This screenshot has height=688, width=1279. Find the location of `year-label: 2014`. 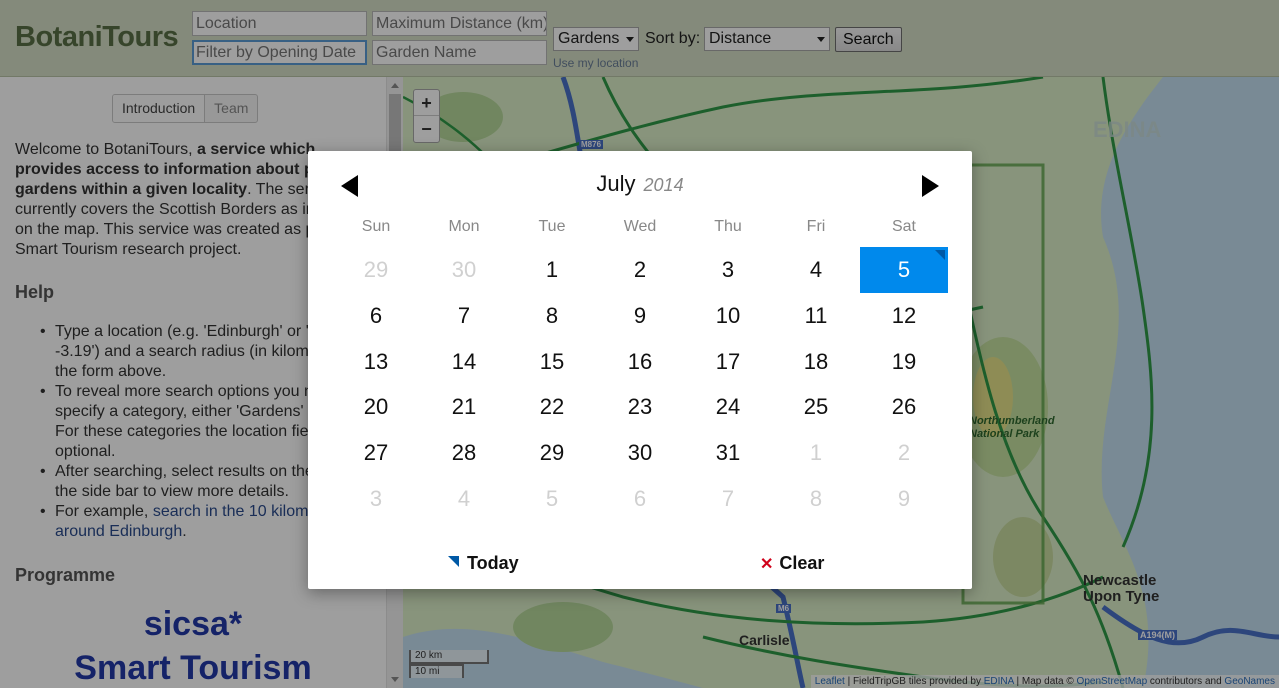

year-label: 2014 is located at coordinates (663, 185).